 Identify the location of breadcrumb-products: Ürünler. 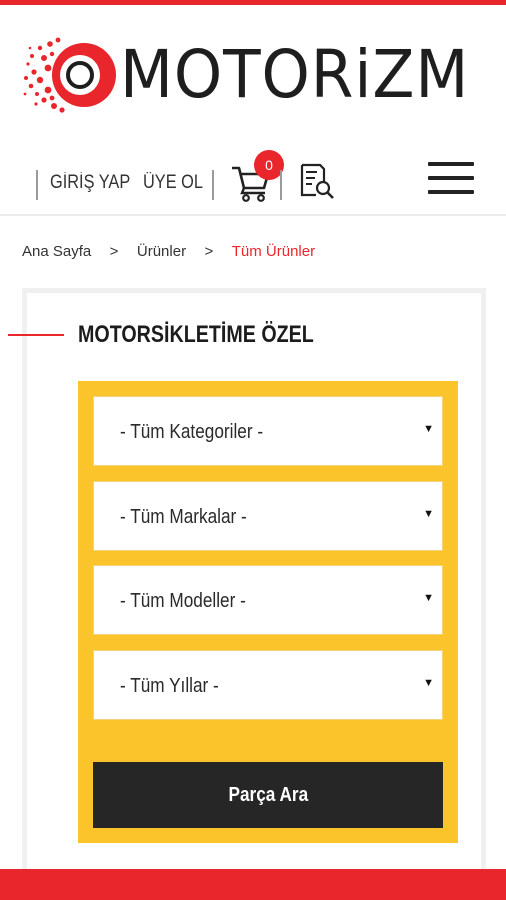
(161, 251).